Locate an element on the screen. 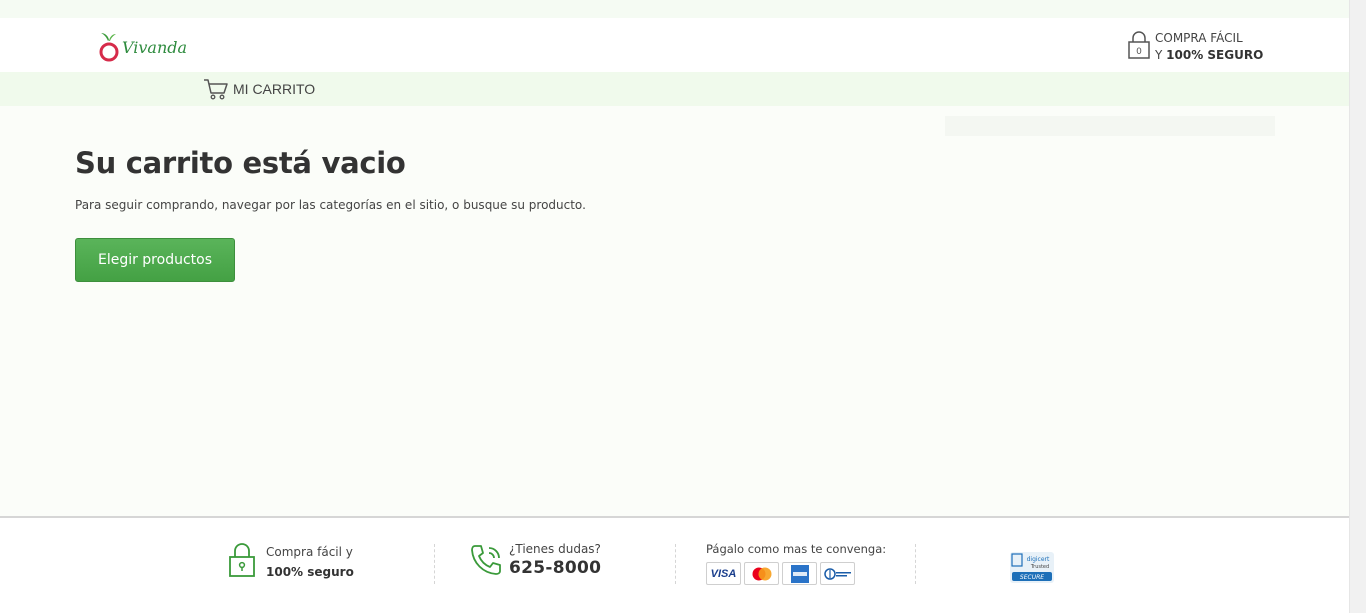 This screenshot has width=1366, height=613. logo-text: Vivanda is located at coordinates (155, 47).